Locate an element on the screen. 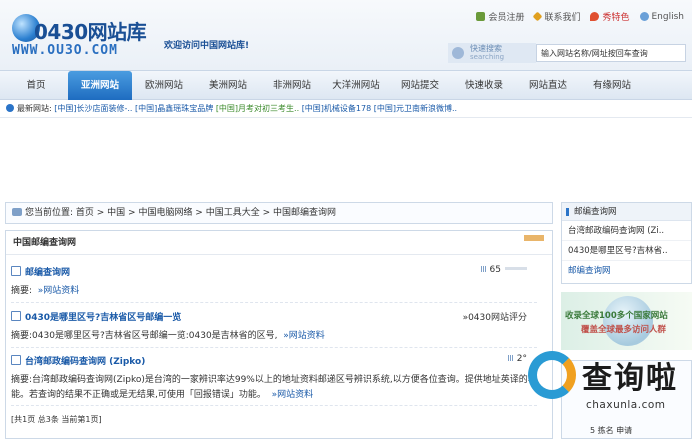 This screenshot has height=439, width=692. banner-line-2: 覆盖全球最多访问人群 is located at coordinates (624, 330).